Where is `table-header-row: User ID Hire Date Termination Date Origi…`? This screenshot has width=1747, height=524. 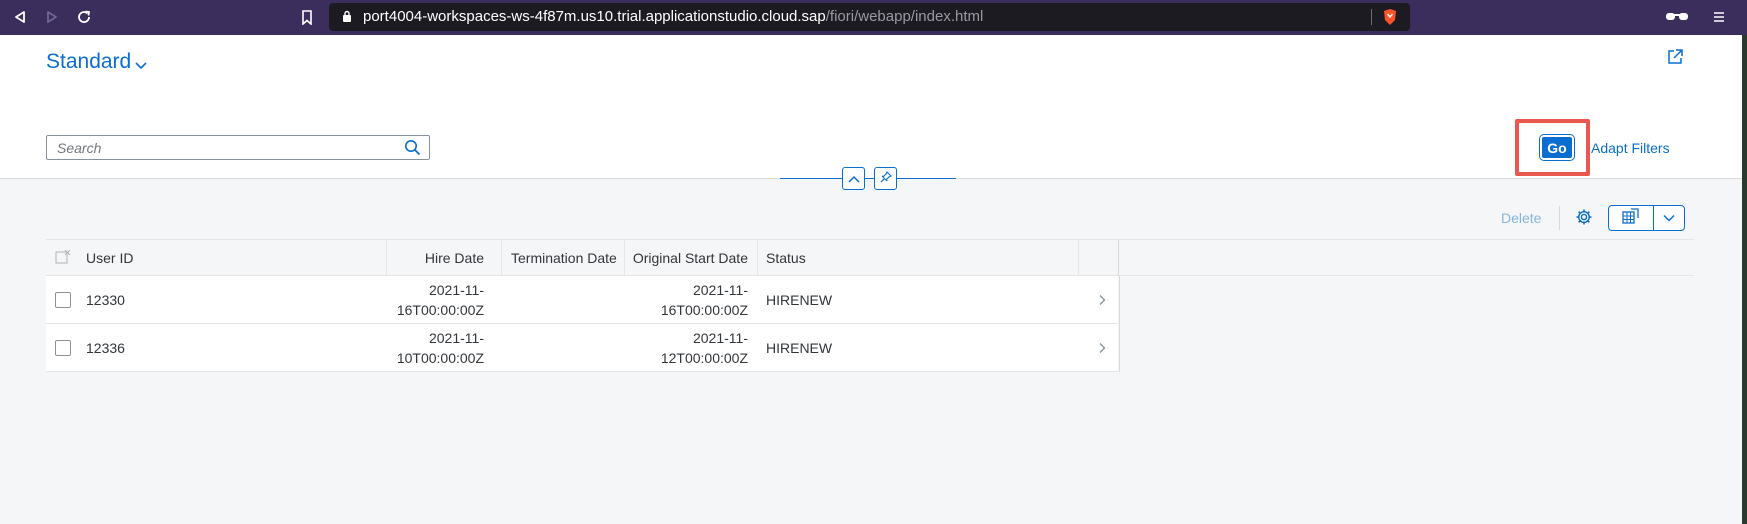
table-header-row: User ID Hire Date Termination Date Origi… is located at coordinates (870, 257).